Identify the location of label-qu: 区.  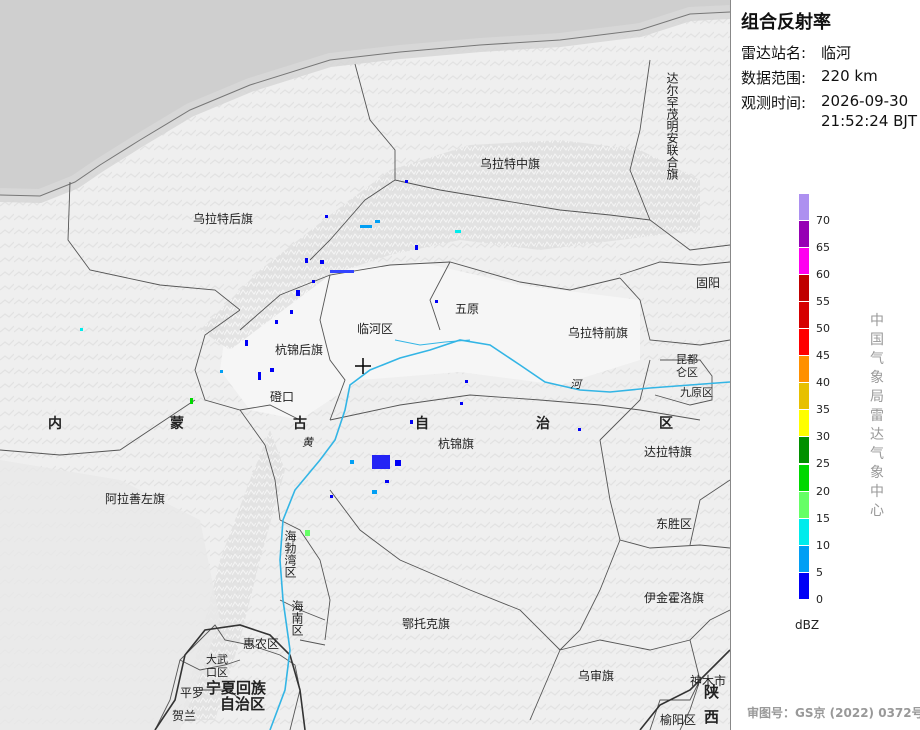
(666, 424).